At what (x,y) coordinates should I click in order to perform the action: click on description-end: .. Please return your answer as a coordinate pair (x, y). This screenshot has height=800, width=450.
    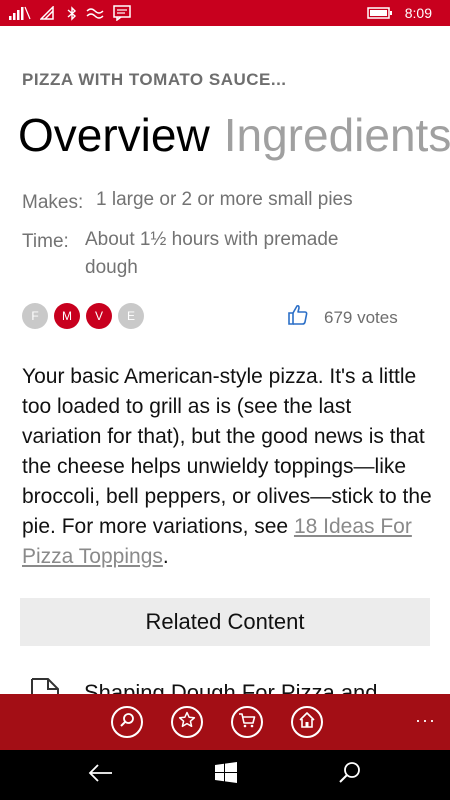
    Looking at the image, I should click on (165, 556).